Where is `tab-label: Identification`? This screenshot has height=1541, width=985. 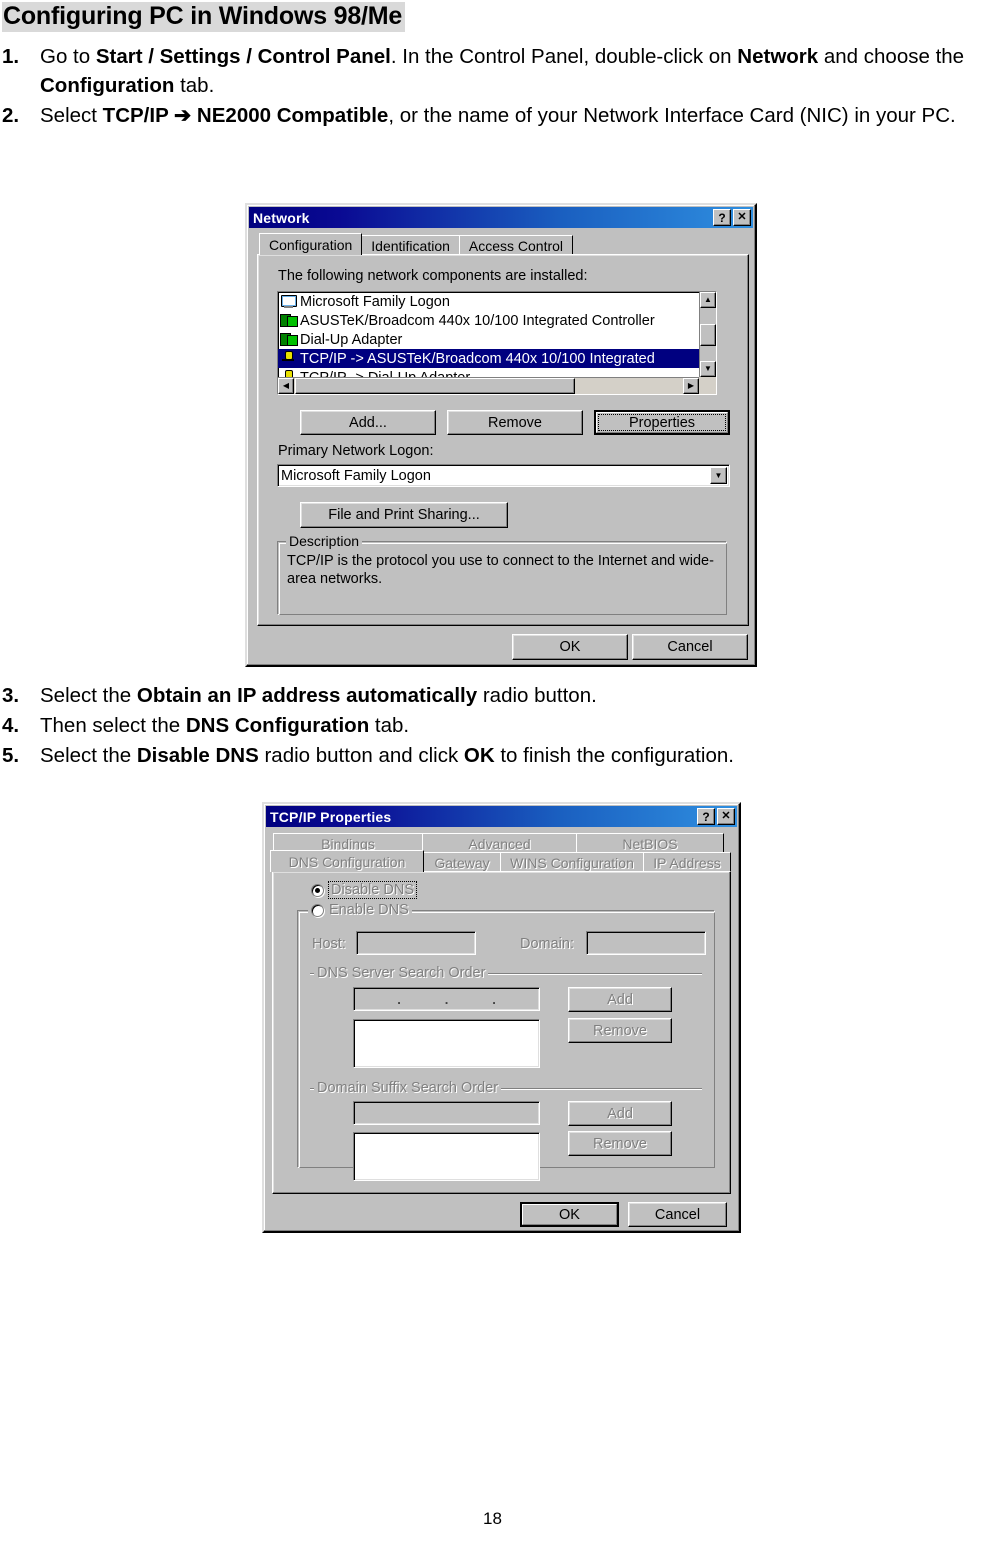
tab-label: Identification is located at coordinates (410, 245).